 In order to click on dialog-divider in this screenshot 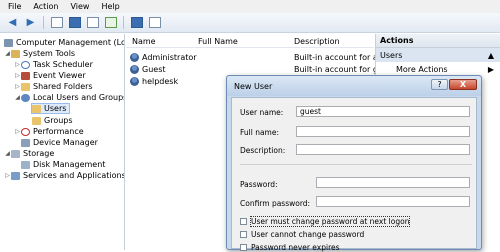, I will do `click(356, 164)`.